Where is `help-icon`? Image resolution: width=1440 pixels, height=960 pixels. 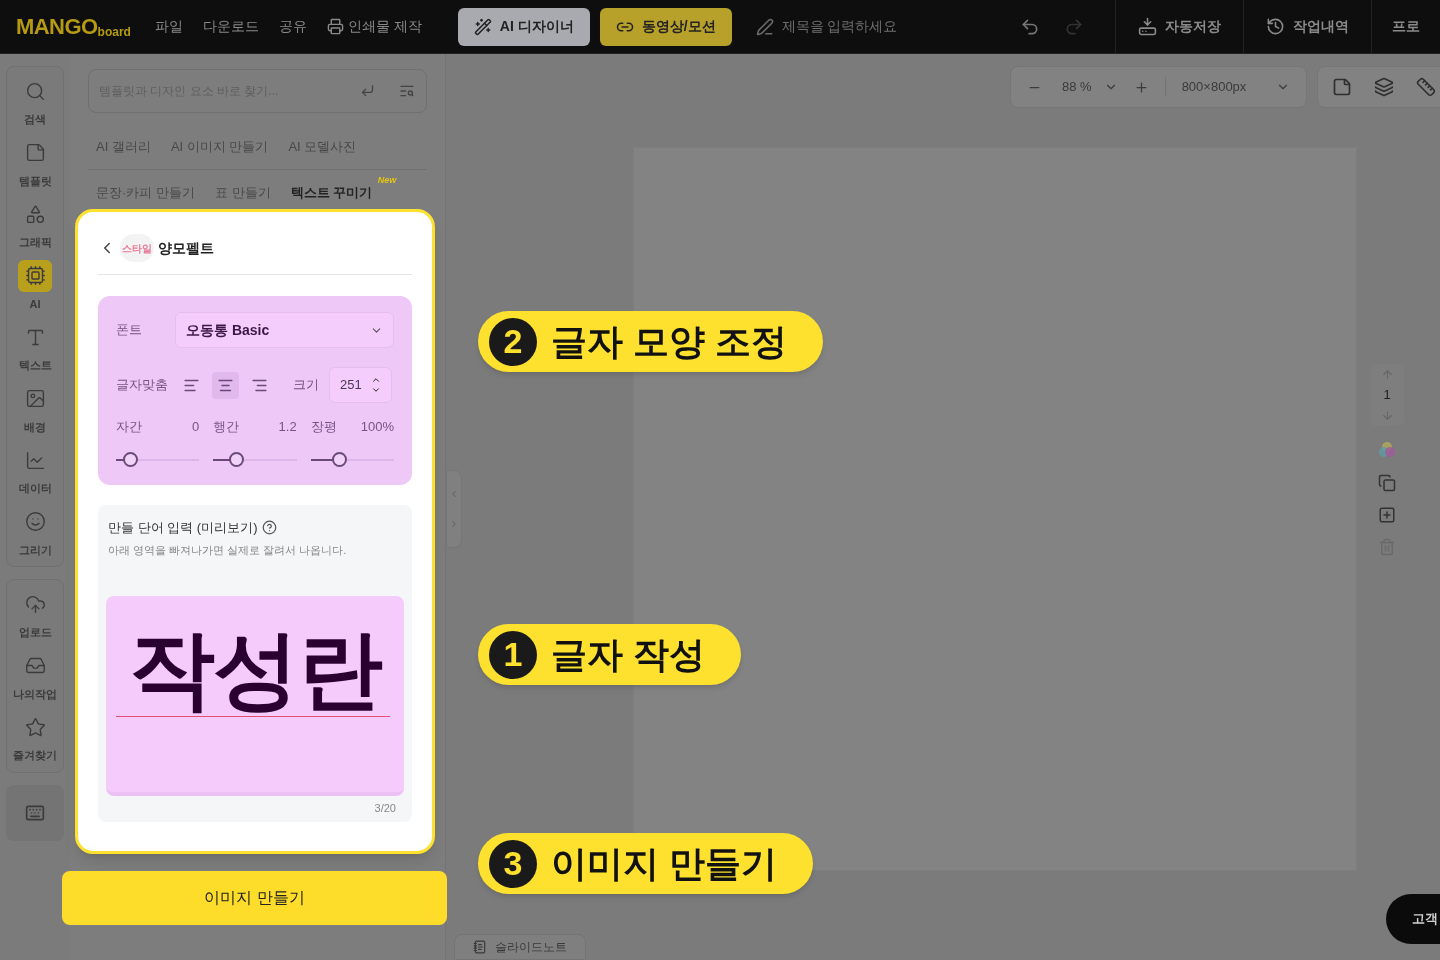
help-icon is located at coordinates (269, 527).